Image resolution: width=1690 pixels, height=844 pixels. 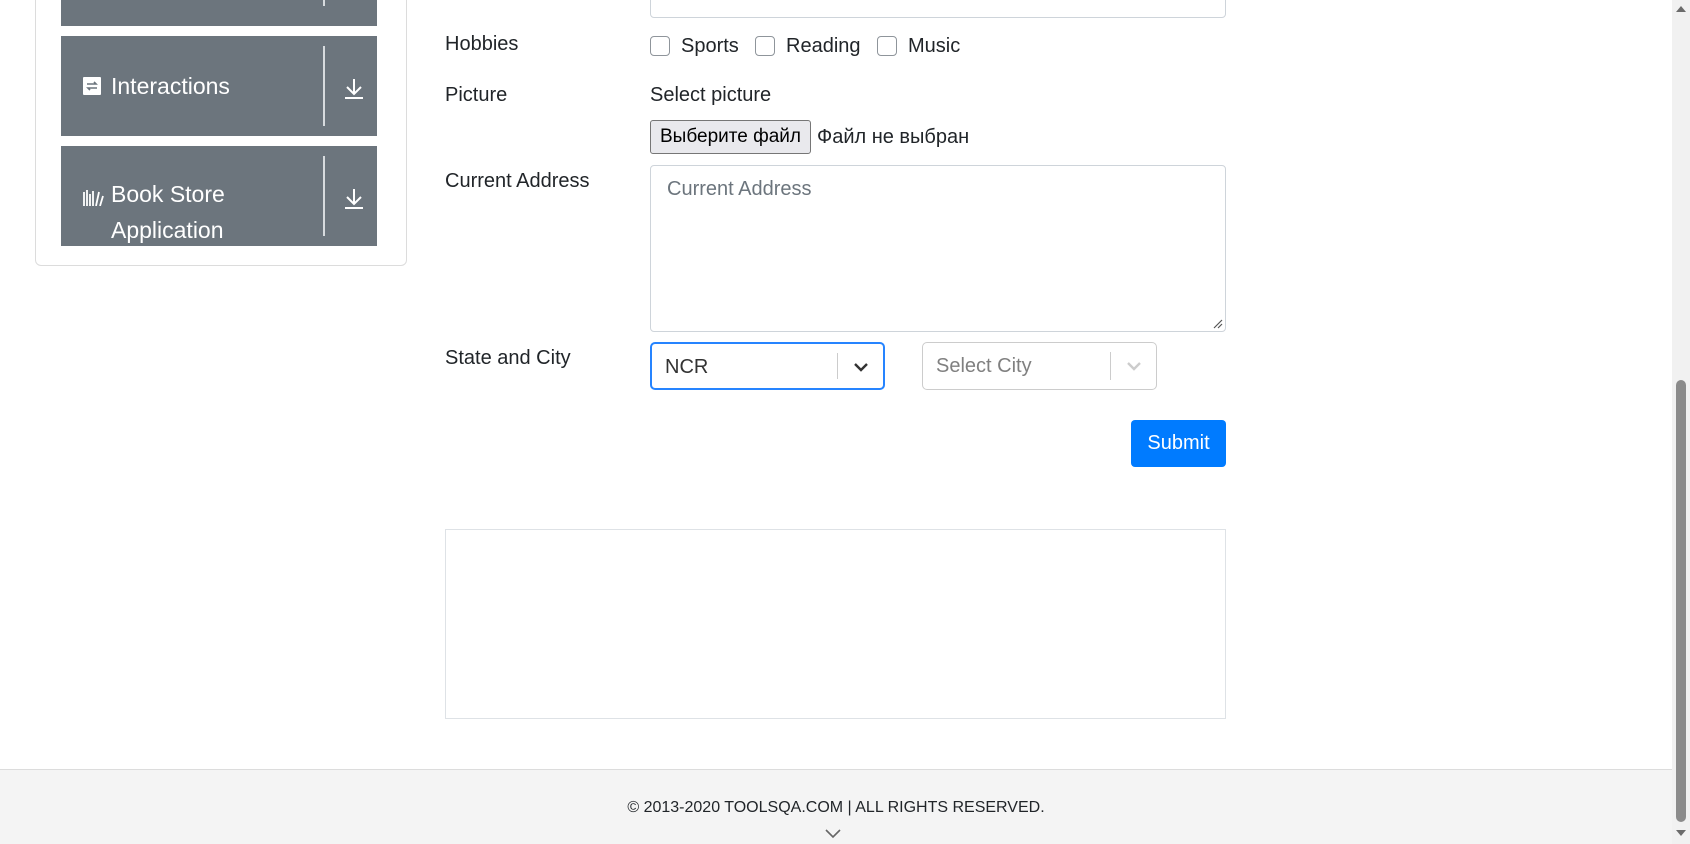 What do you see at coordinates (938, 9) in the screenshot?
I see `mobile-input` at bounding box center [938, 9].